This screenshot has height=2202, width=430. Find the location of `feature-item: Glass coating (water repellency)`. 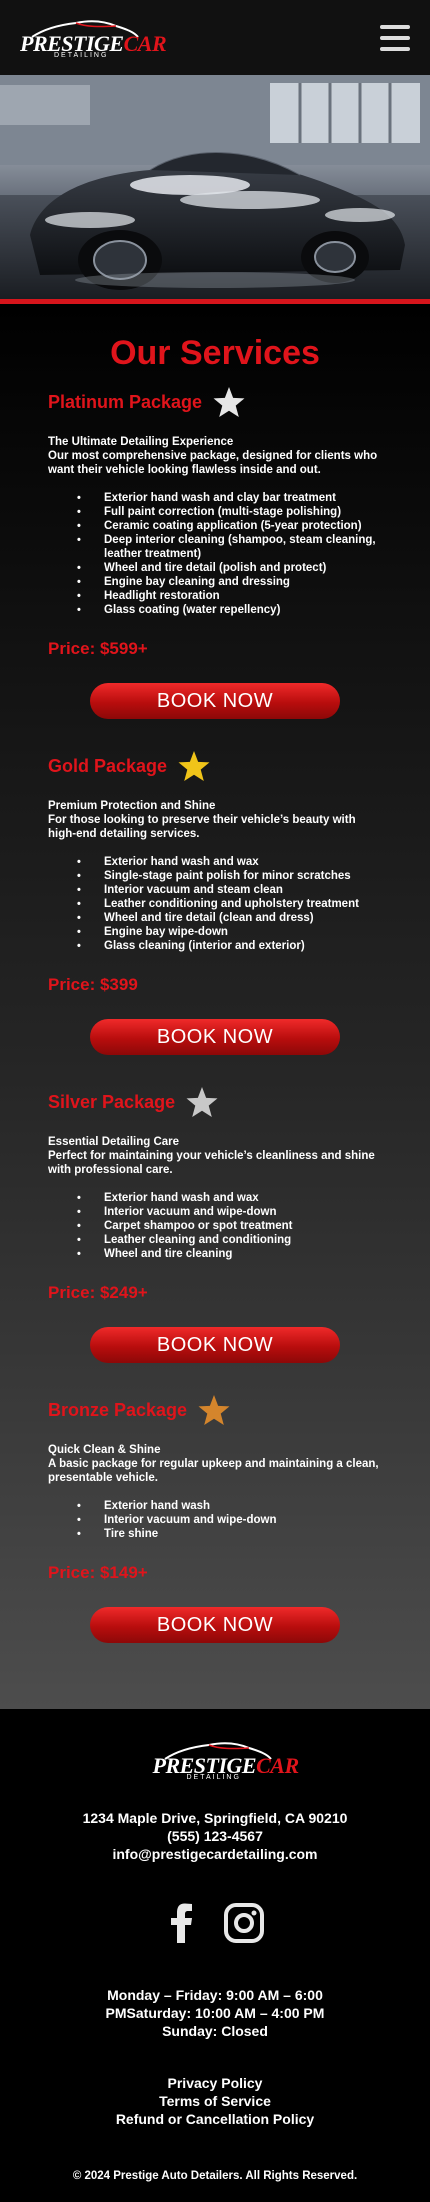

feature-item: Glass coating (water repellency) is located at coordinates (229, 610).